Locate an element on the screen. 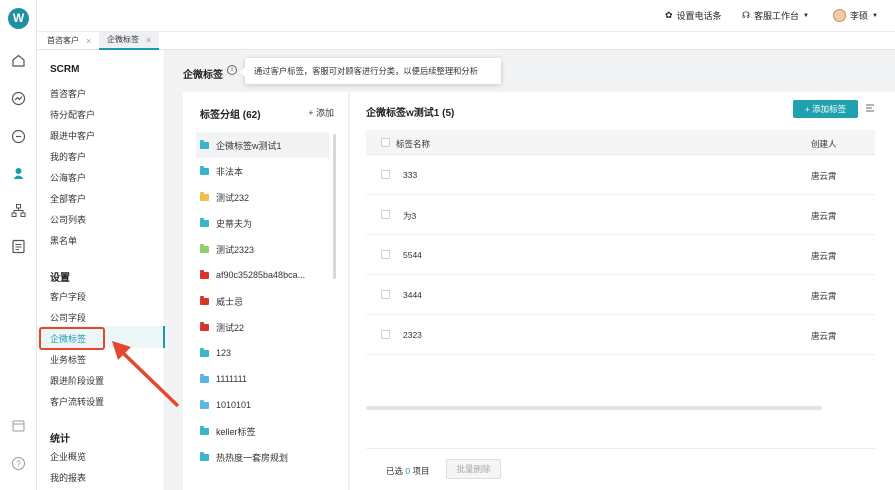  chart-icon is located at coordinates (18, 98).